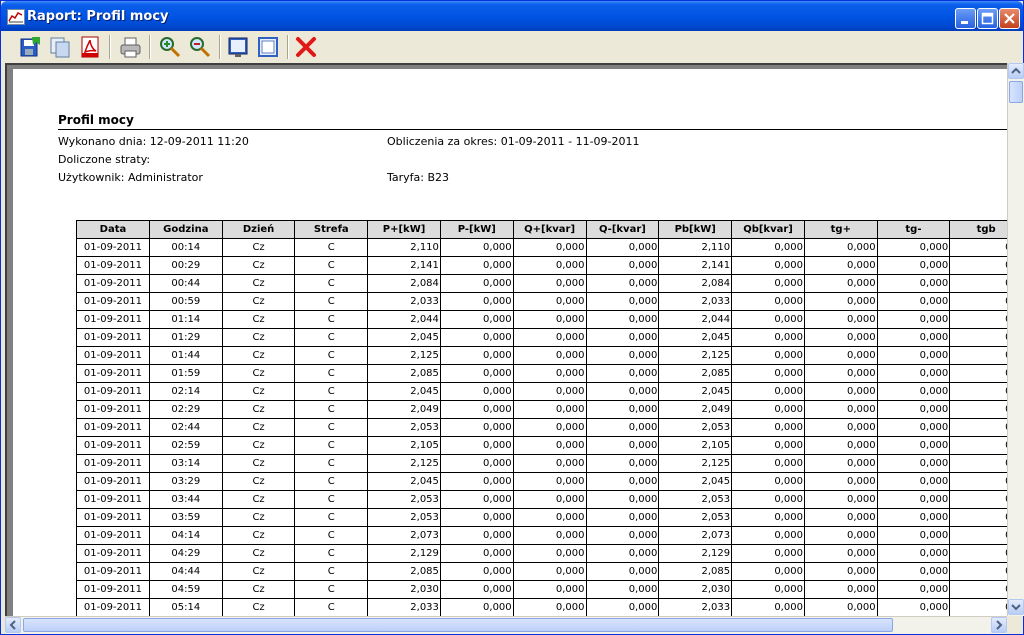 The image size is (1024, 635). What do you see at coordinates (306, 47) in the screenshot?
I see `close-report-button` at bounding box center [306, 47].